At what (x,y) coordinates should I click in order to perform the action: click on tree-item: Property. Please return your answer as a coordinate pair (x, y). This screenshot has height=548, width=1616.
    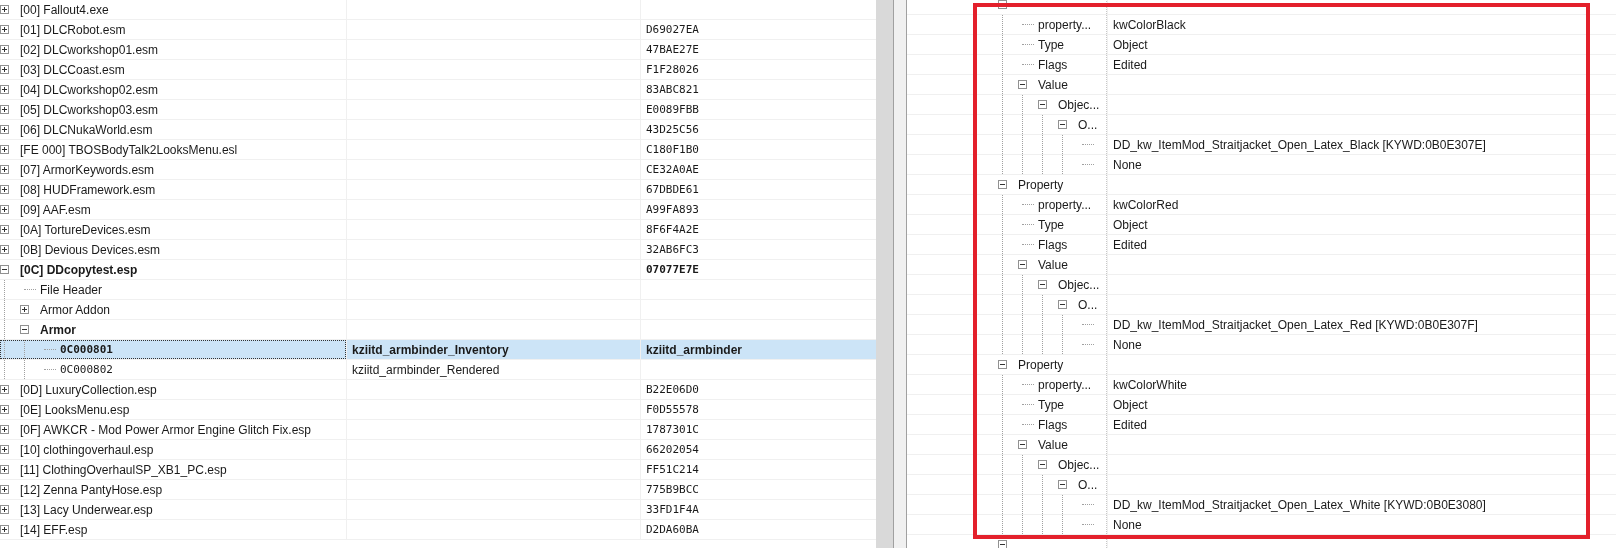
    Looking at the image, I should click on (1041, 184).